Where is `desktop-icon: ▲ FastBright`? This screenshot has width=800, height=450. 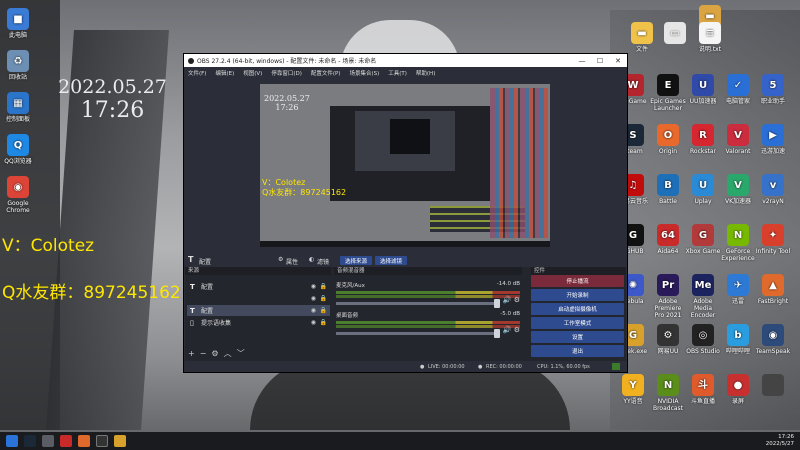 desktop-icon: ▲ FastBright is located at coordinates (773, 289).